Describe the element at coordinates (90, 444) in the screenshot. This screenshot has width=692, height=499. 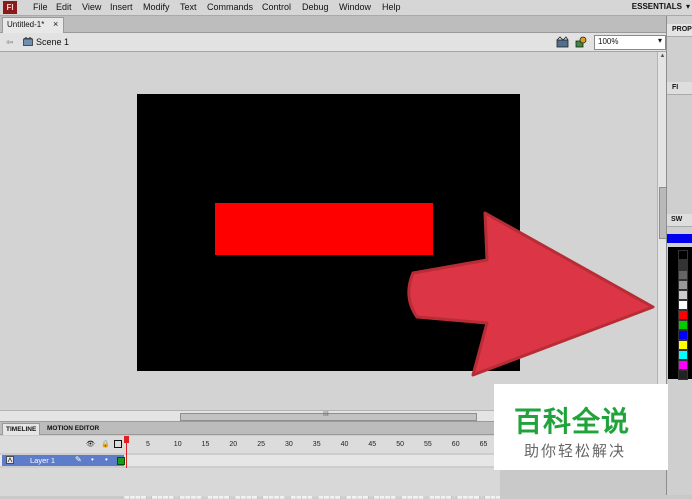
I see `eye-icon: 👁` at that location.